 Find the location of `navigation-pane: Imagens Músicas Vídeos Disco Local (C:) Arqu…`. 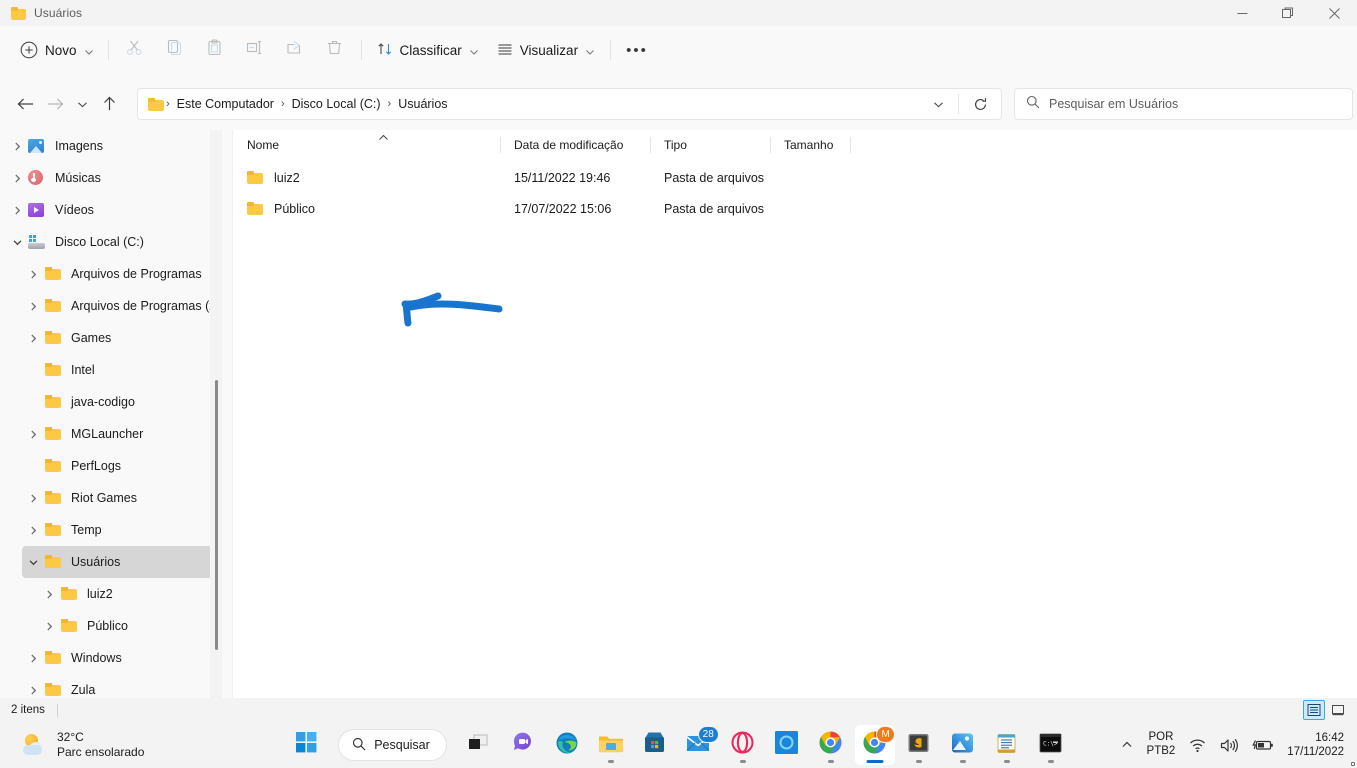

navigation-pane: Imagens Músicas Vídeos Disco Local (C:) Arqu… is located at coordinates (111, 414).